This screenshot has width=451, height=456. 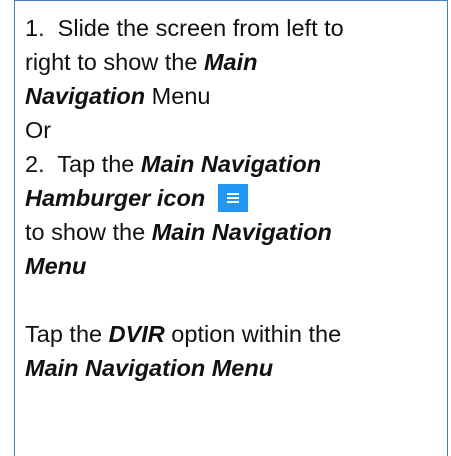 What do you see at coordinates (253, 334) in the screenshot?
I see `step-3-text-rest: option within the` at bounding box center [253, 334].